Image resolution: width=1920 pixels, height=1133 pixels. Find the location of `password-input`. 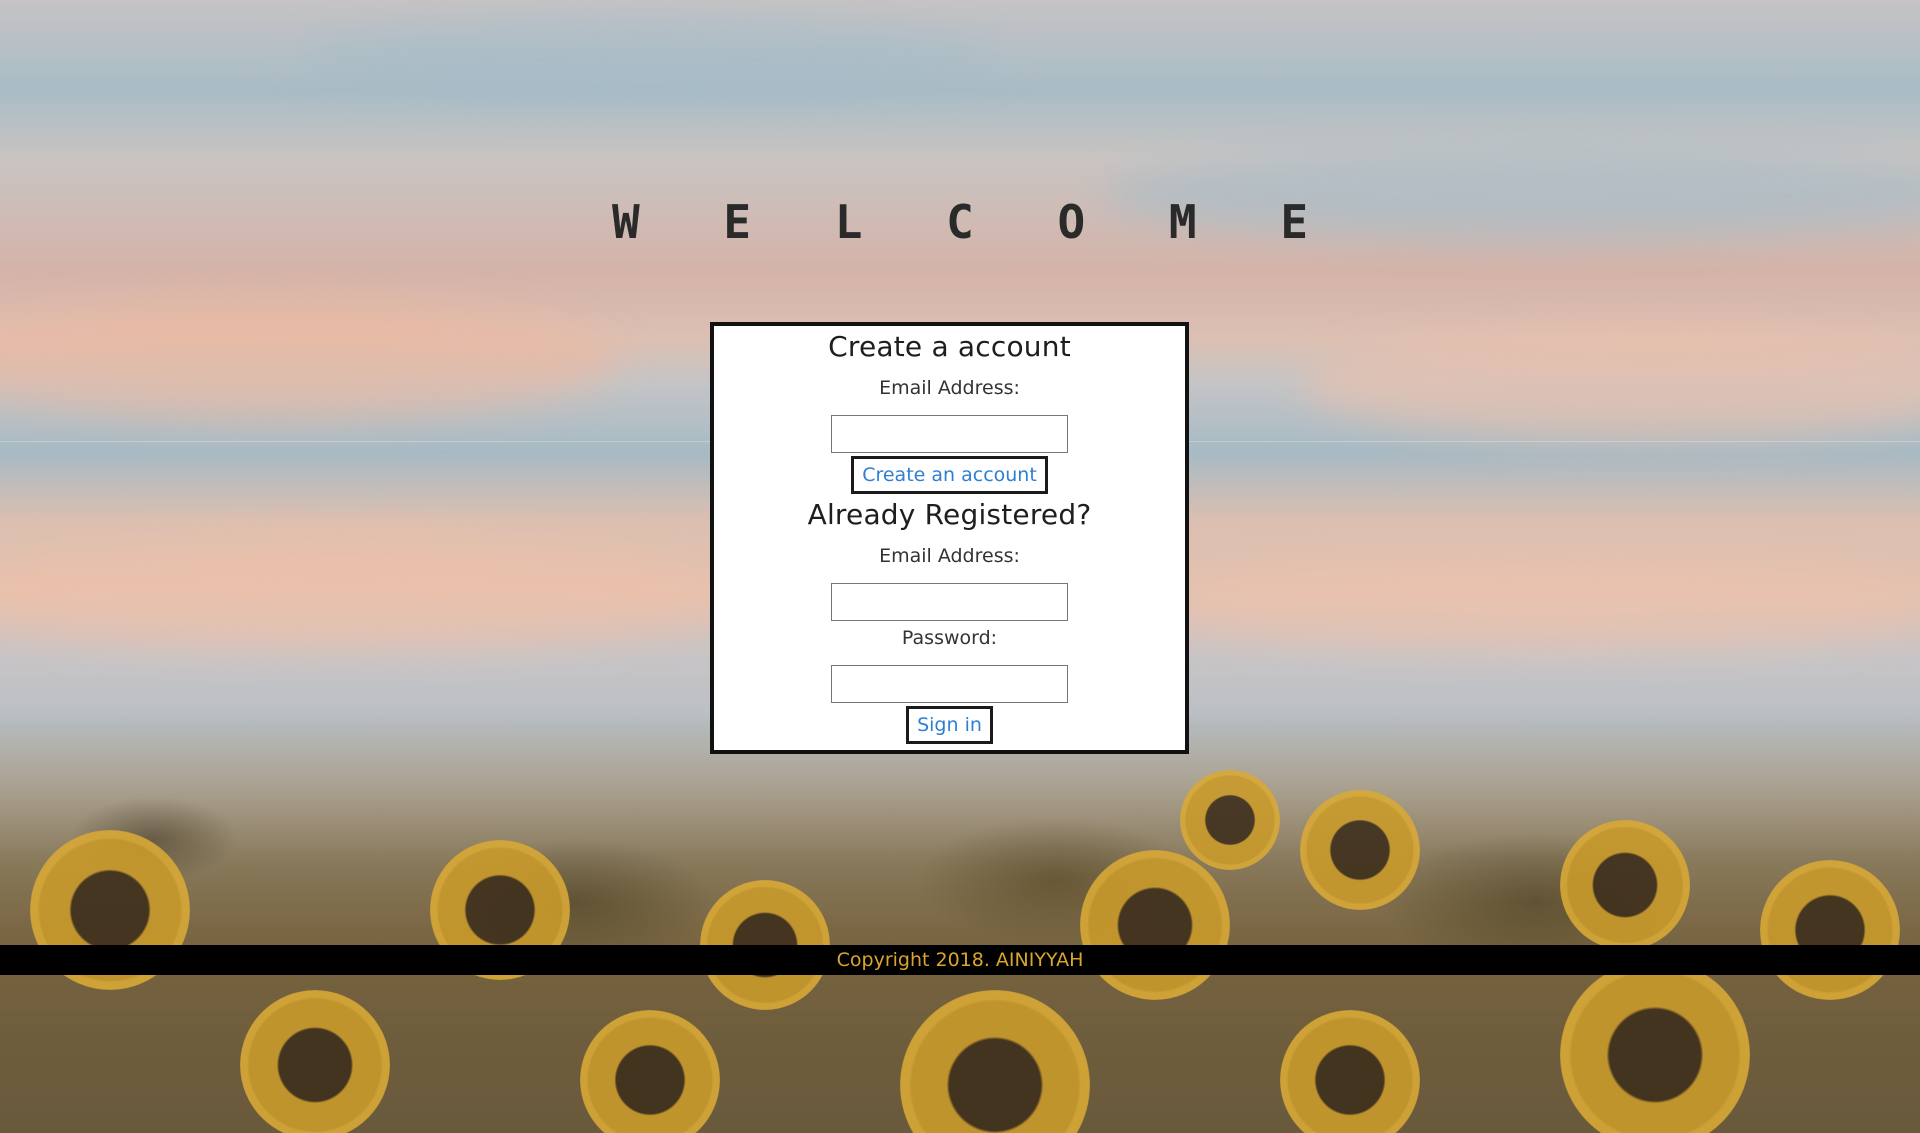

password-input is located at coordinates (949, 684).